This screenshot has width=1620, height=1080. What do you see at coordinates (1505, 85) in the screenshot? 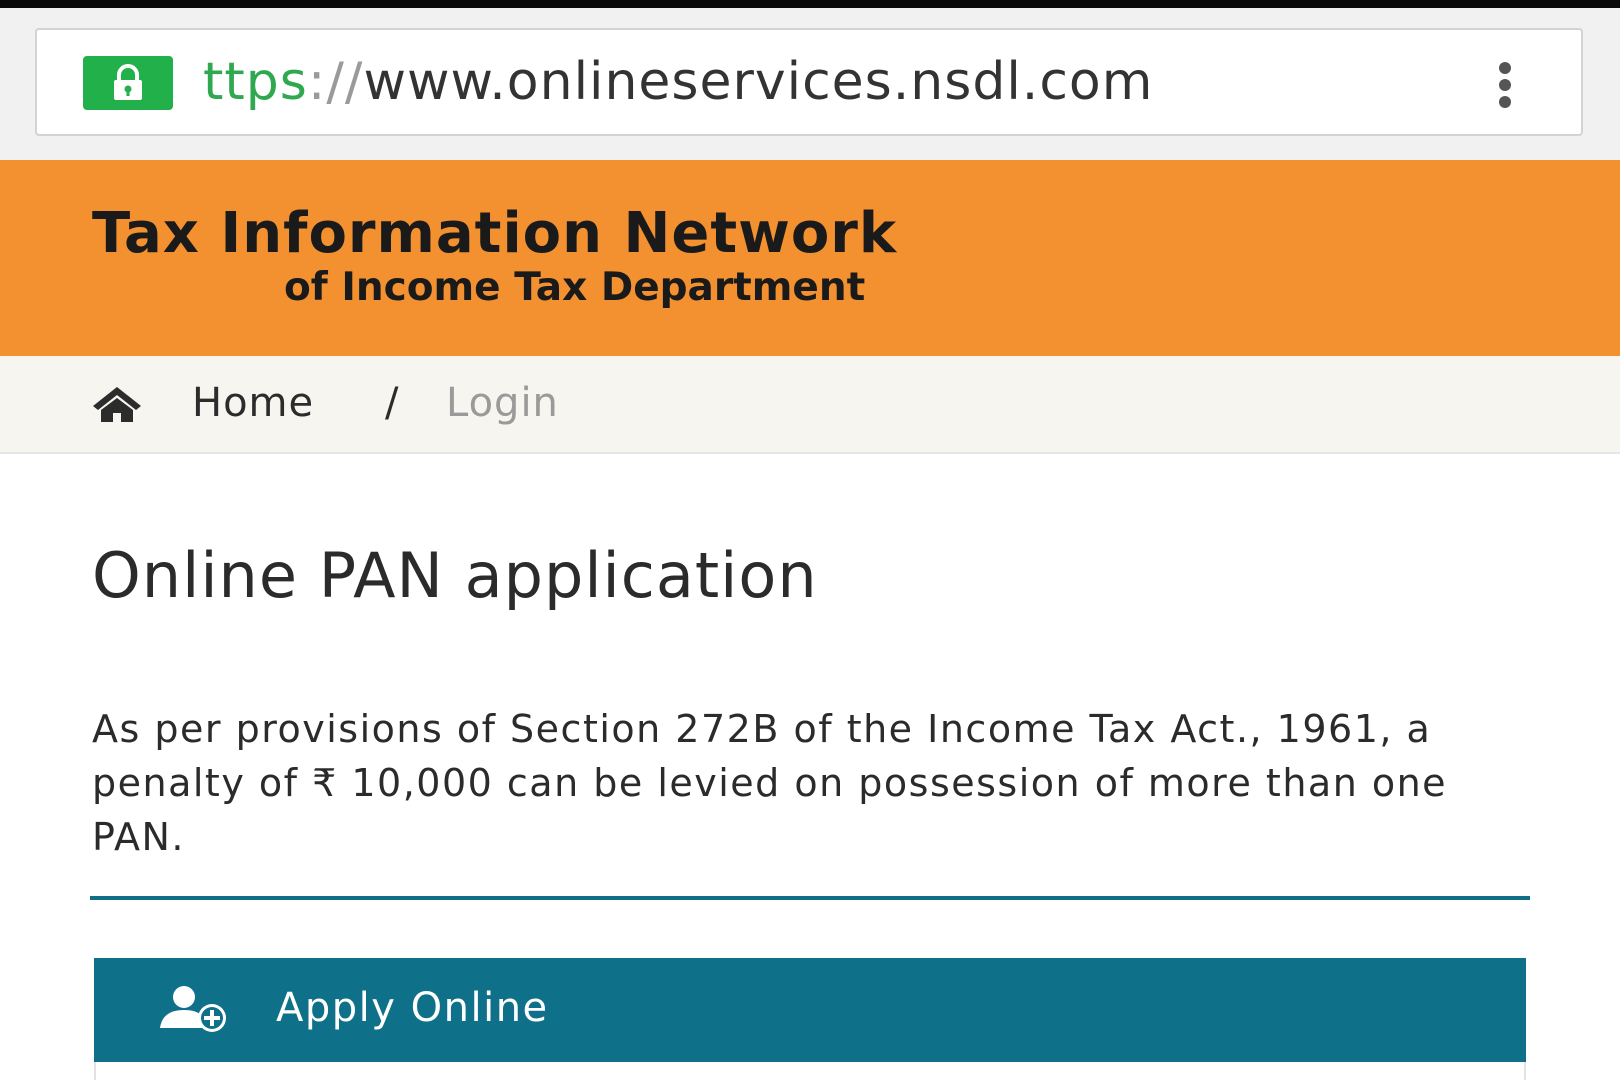
I see `overflow-menu-icon` at bounding box center [1505, 85].